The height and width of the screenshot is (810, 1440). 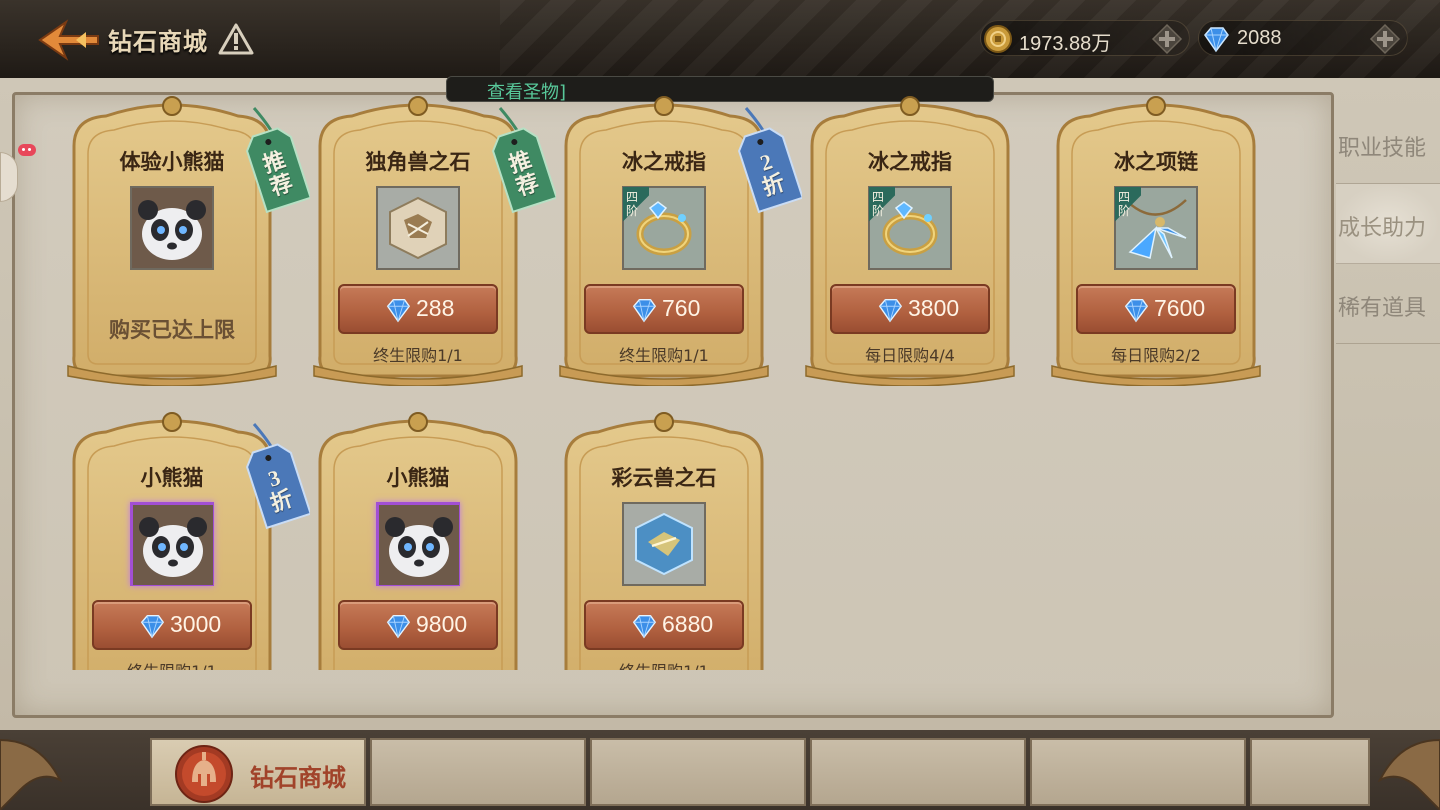 I want to click on warning-button, so click(x=236, y=39).